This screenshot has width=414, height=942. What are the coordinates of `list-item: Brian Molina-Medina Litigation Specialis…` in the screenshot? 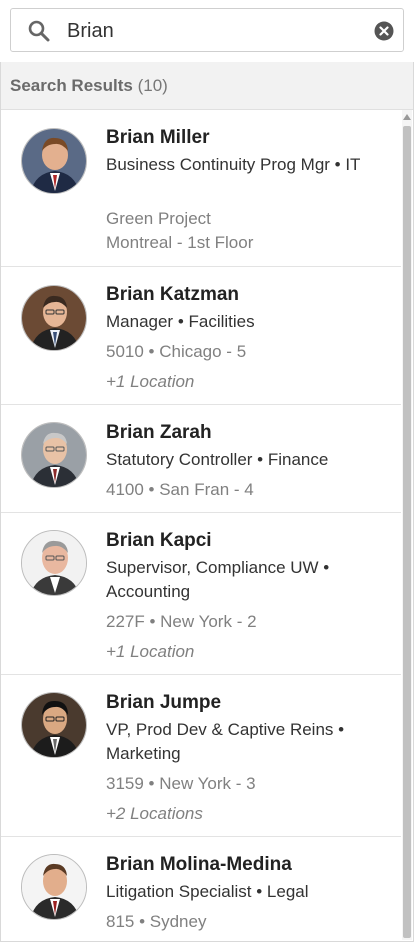 It's located at (201, 888).